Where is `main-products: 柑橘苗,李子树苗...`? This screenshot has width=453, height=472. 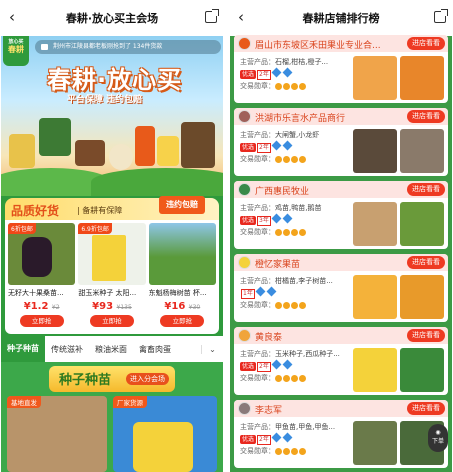
main-products: 柑橘苗,李子树苗... is located at coordinates (304, 281).